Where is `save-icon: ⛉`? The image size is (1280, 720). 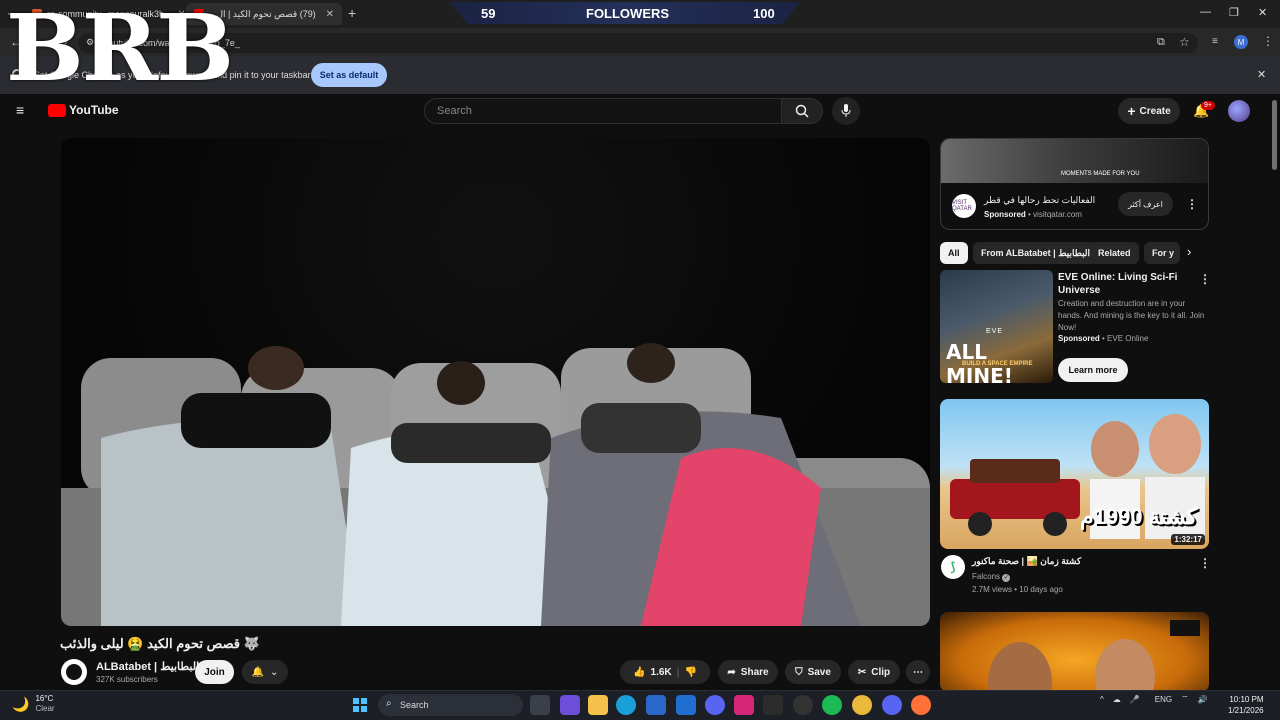 save-icon: ⛉ is located at coordinates (799, 672).